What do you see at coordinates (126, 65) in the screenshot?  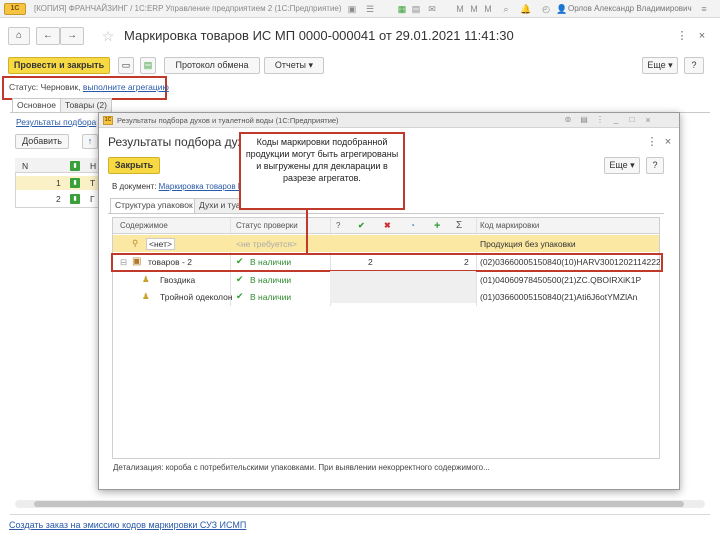 I see `save-icon: ▭` at bounding box center [126, 65].